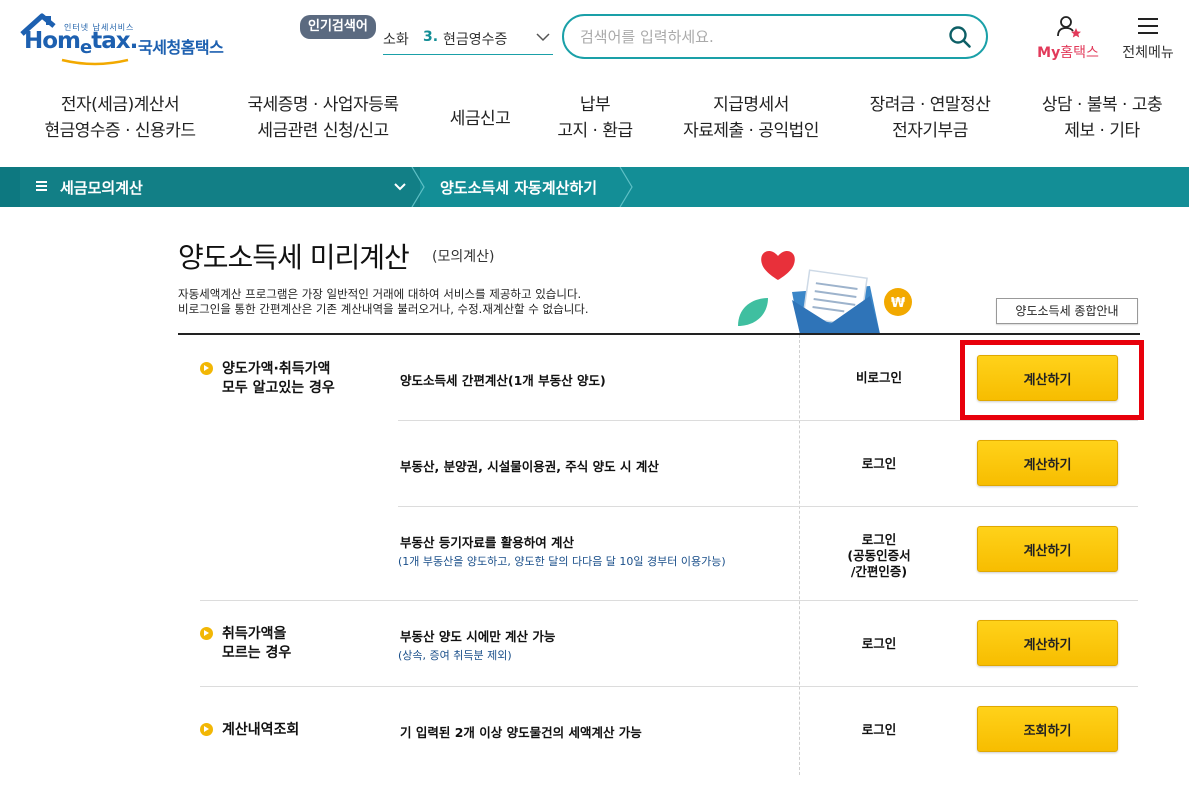 This screenshot has height=787, width=1189. What do you see at coordinates (81, 43) in the screenshot?
I see `logo-wordmark: Hometax.` at bounding box center [81, 43].